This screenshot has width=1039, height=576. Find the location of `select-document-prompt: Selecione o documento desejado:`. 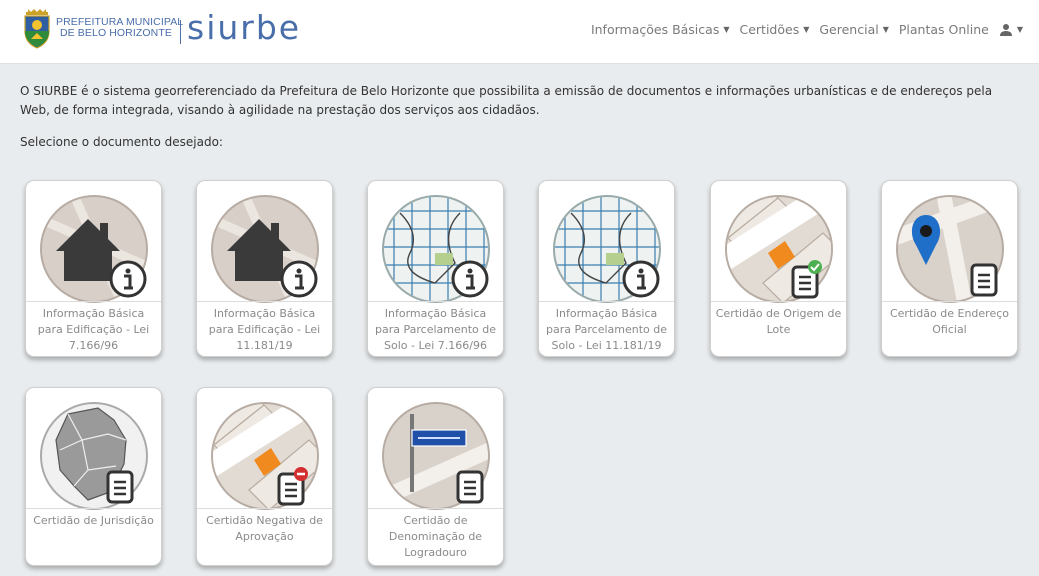

select-document-prompt: Selecione o documento desejado: is located at coordinates (121, 142).